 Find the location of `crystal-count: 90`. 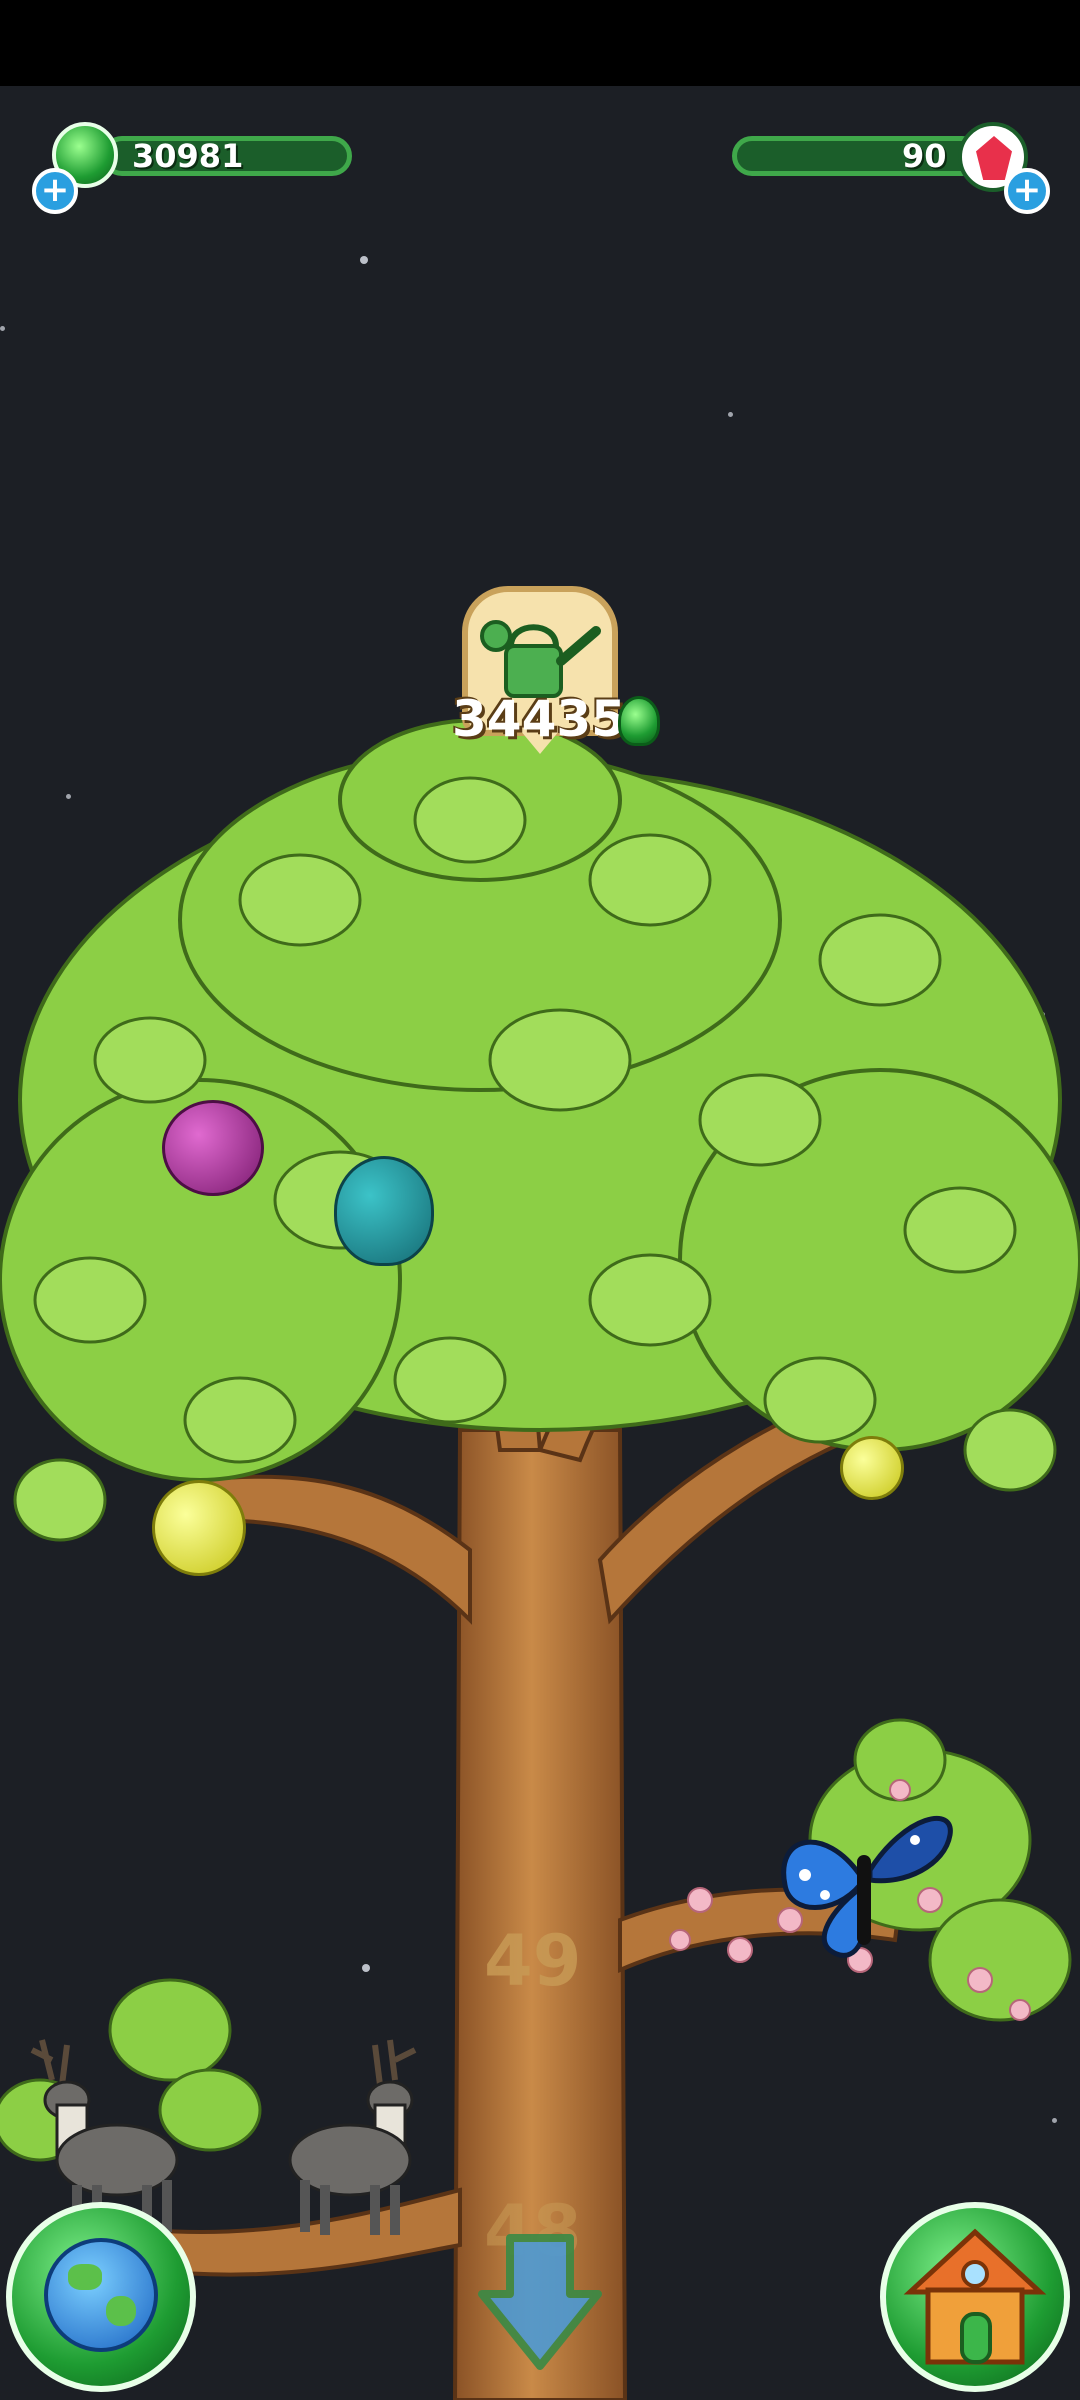

crystal-count: 90 is located at coordinates (924, 156).